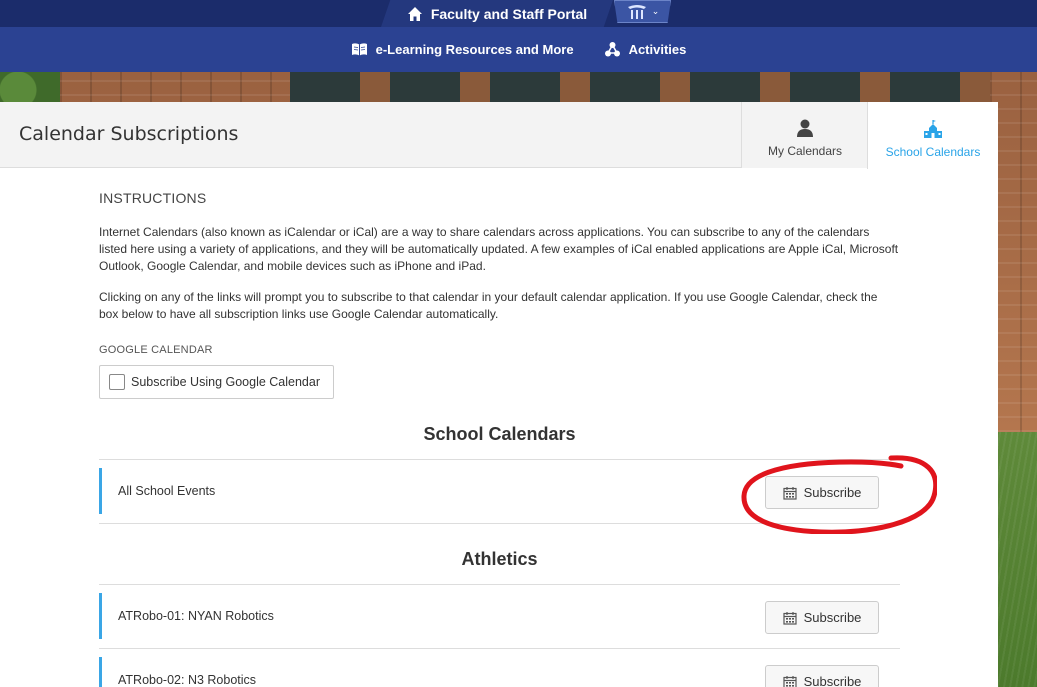 This screenshot has height=687, width=1037. Describe the element at coordinates (187, 680) in the screenshot. I see `calendar-name: ATRobo-02: N3 Robotics` at that location.